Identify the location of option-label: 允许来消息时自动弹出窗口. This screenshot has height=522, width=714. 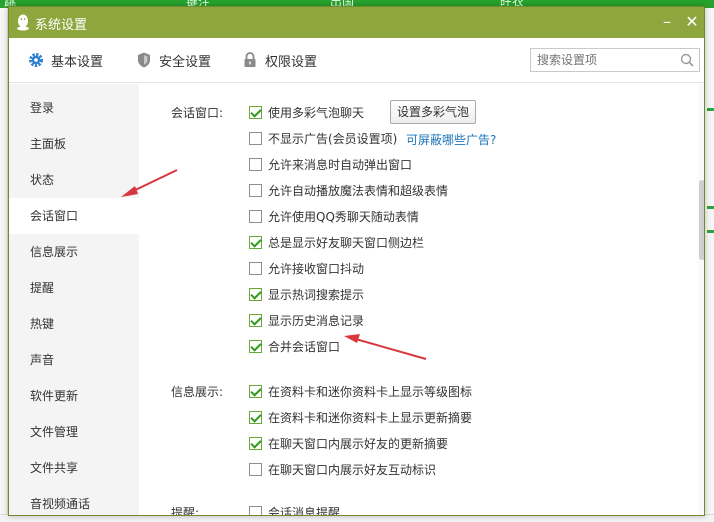
(340, 164).